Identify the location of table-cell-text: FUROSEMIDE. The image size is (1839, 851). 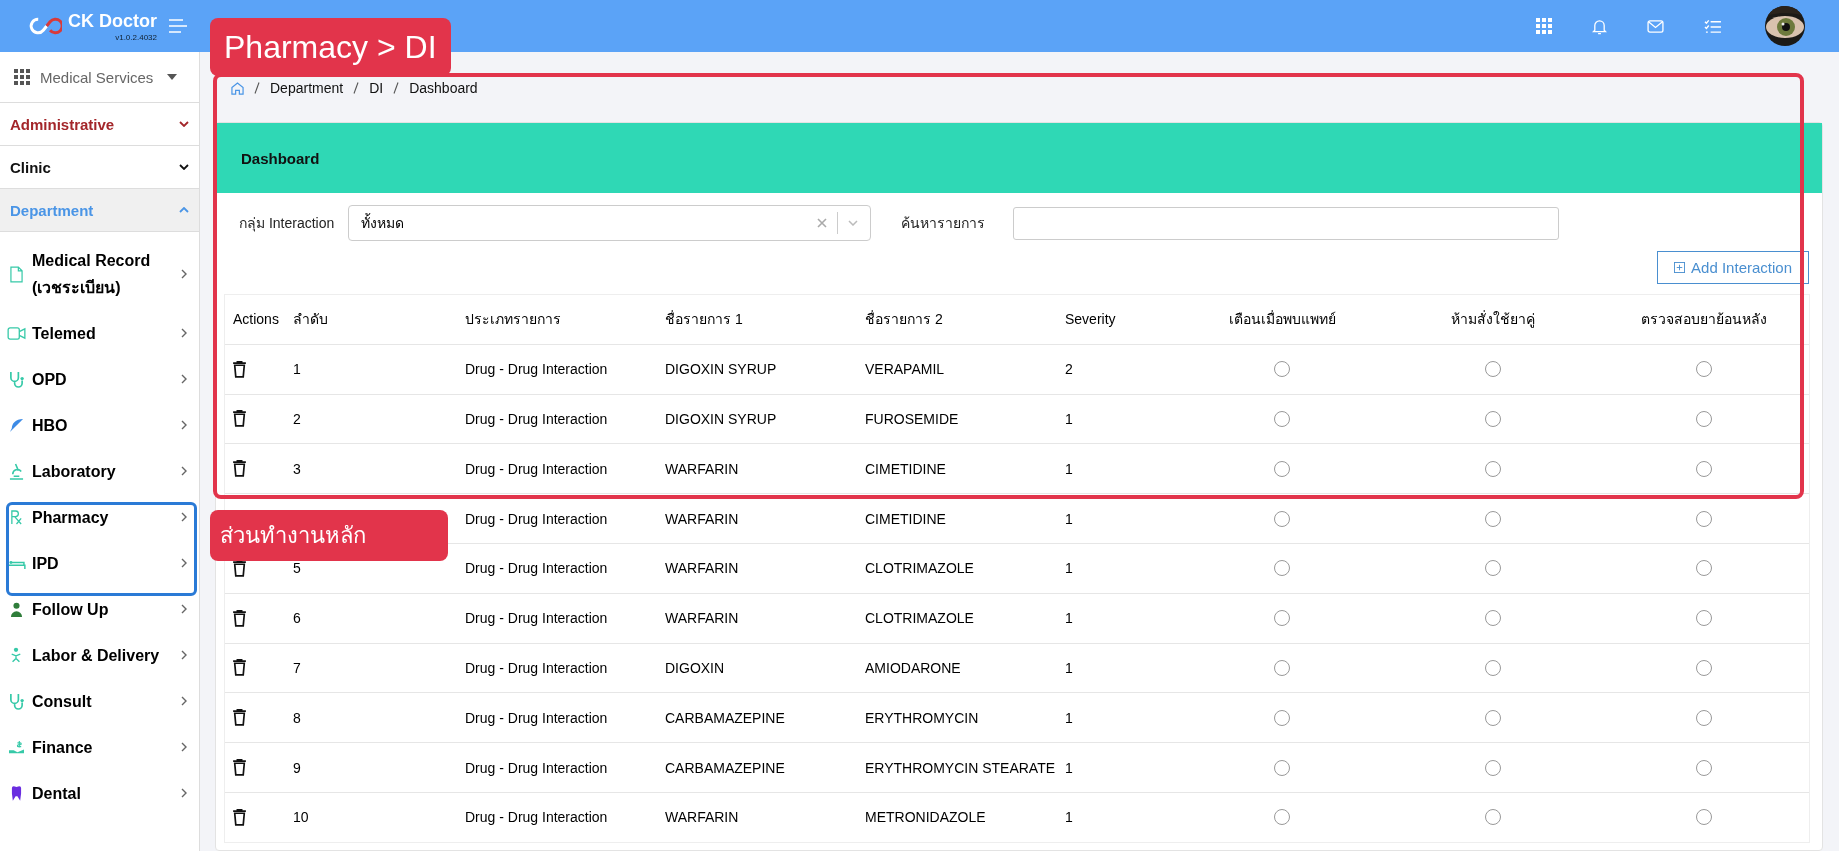
(912, 419).